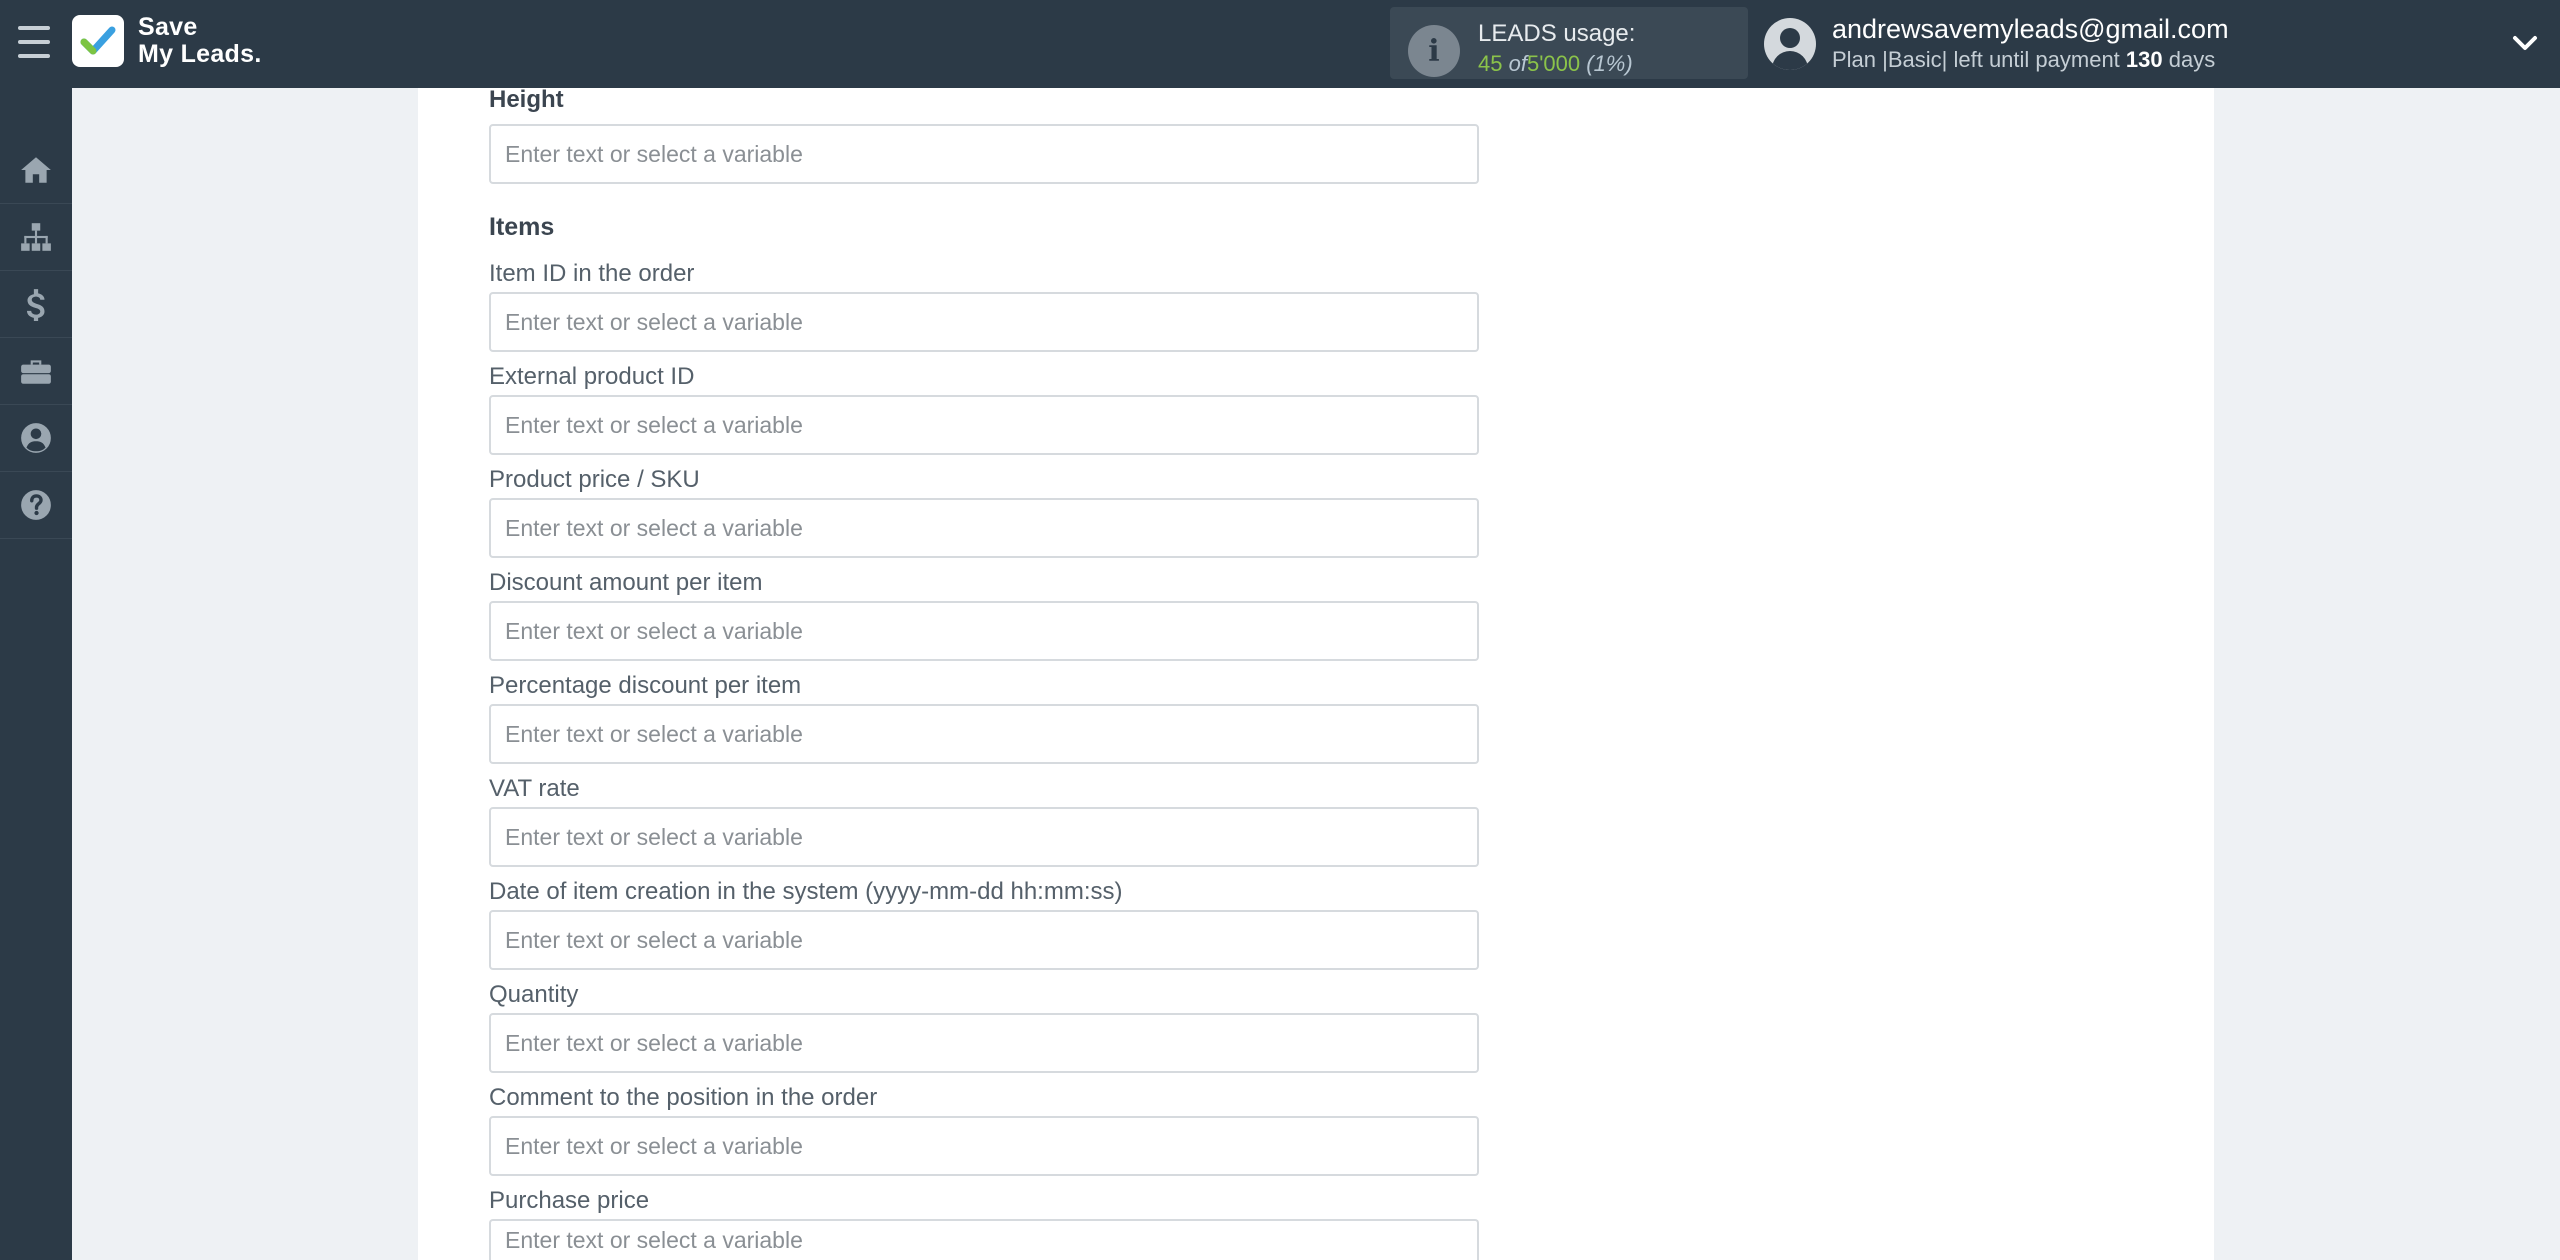  What do you see at coordinates (36, 674) in the screenshot?
I see `sidebar` at bounding box center [36, 674].